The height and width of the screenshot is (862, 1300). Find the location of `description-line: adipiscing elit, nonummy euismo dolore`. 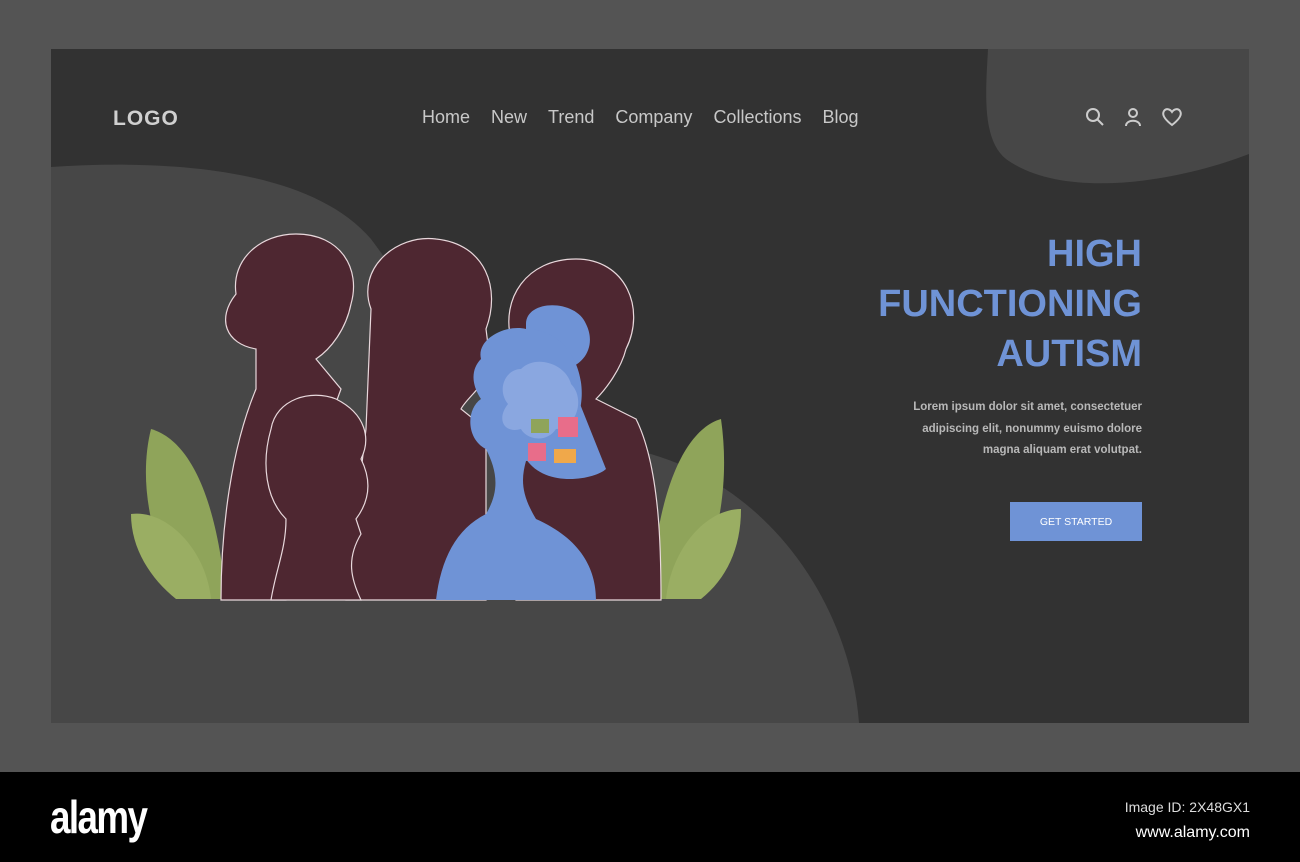

description-line: adipiscing elit, nonummy euismo dolore is located at coordinates (1032, 428).